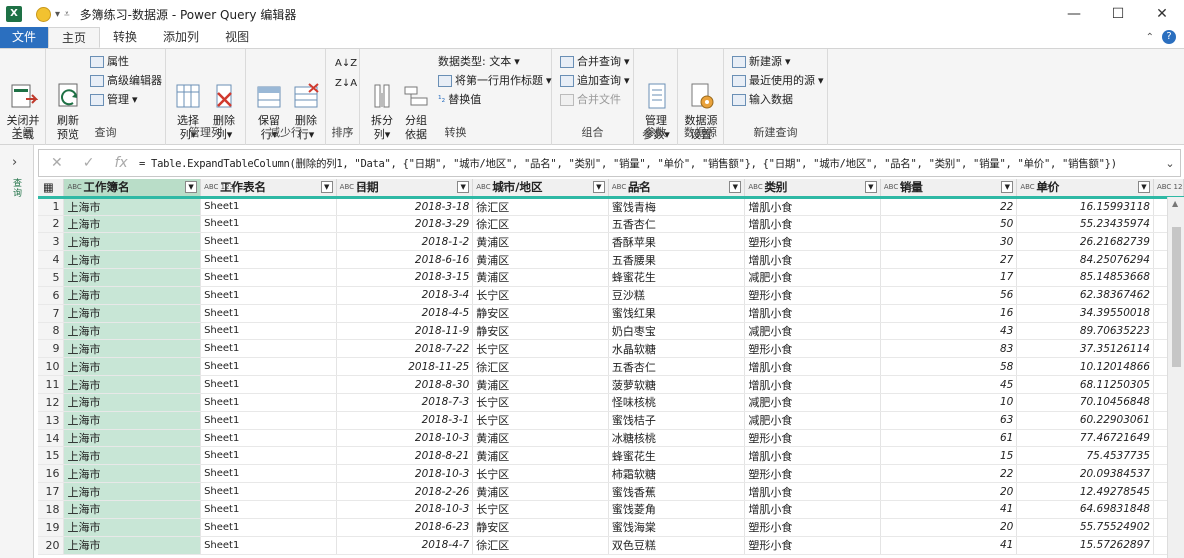 The width and height of the screenshot is (1184, 558). What do you see at coordinates (1085, 367) in the screenshot?
I see `table-cell: 10.12014866` at bounding box center [1085, 367].